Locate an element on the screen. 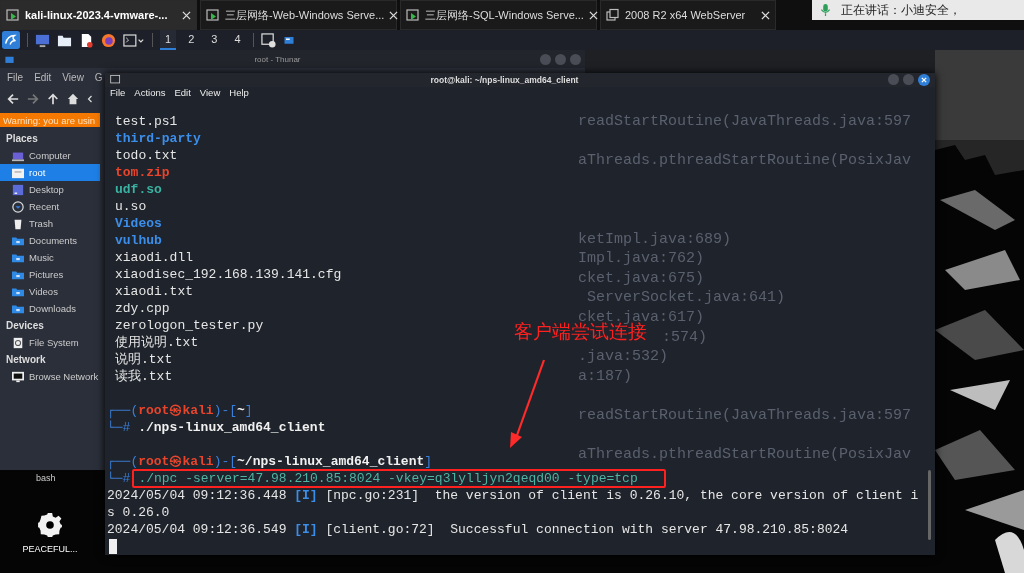  window-label: bash is located at coordinates (46, 478).